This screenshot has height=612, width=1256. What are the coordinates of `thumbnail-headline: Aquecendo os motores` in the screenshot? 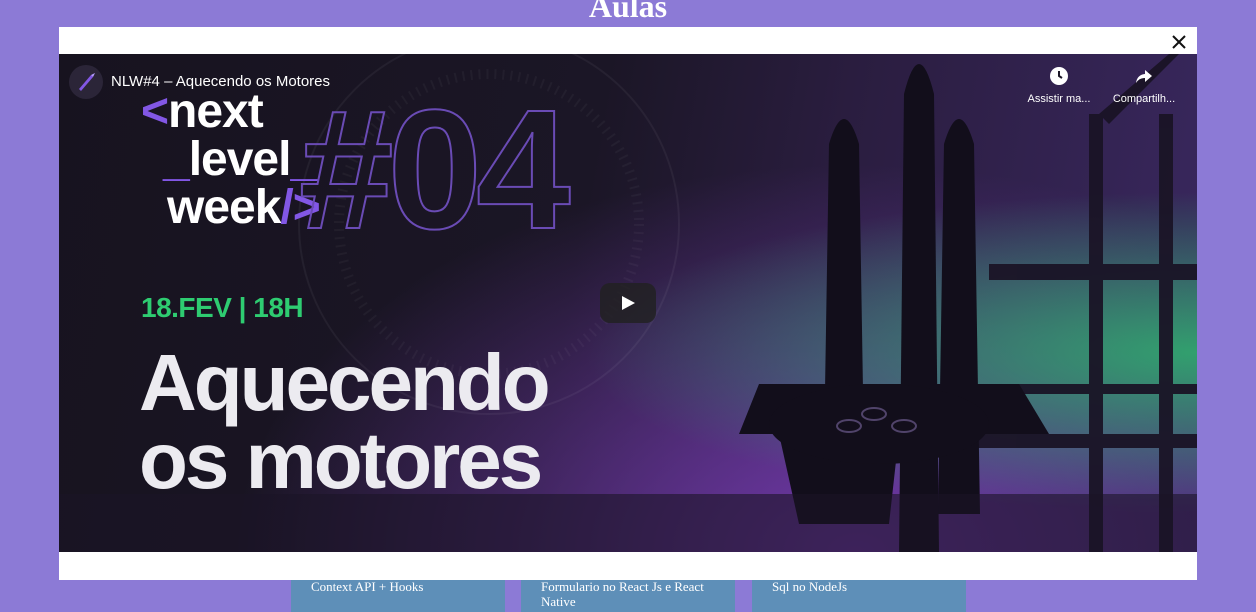 It's located at (345, 421).